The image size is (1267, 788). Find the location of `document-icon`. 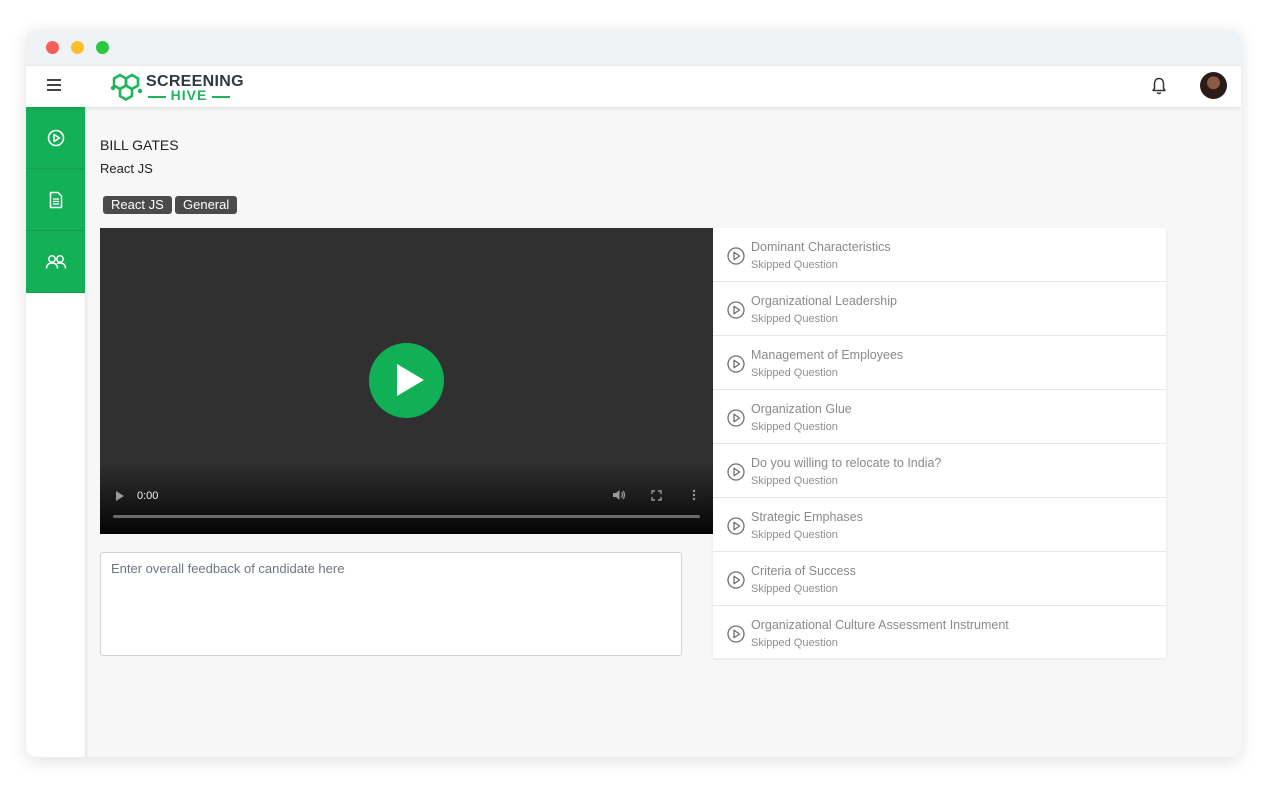

document-icon is located at coordinates (55, 199).